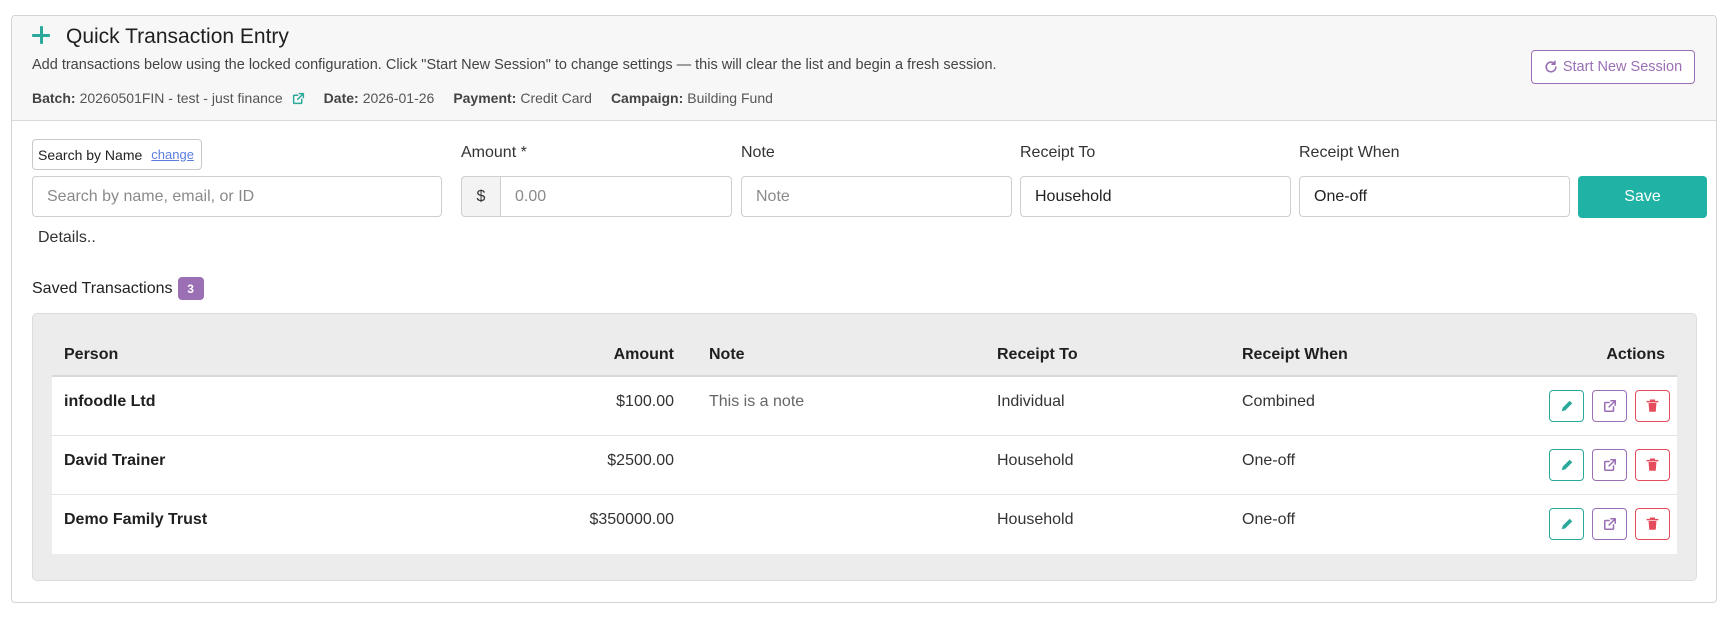  I want to click on search-input: Search by name, email, or ID, so click(237, 196).